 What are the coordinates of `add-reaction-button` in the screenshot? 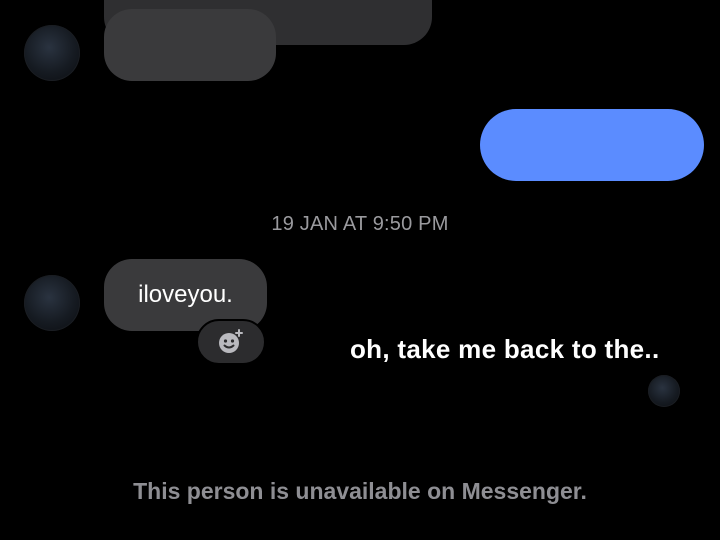 It's located at (231, 342).